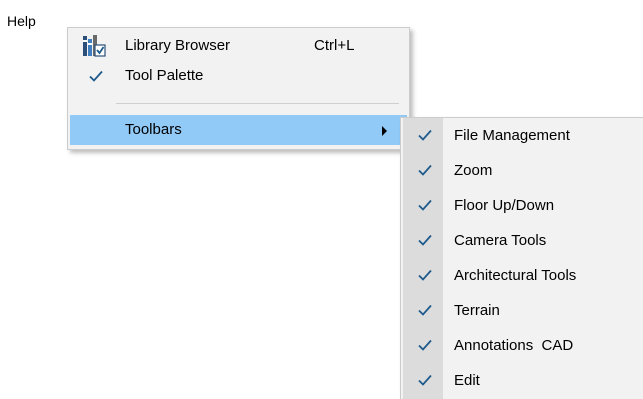  I want to click on submenu-item-camera-tools: Camera Tools, so click(523, 240).